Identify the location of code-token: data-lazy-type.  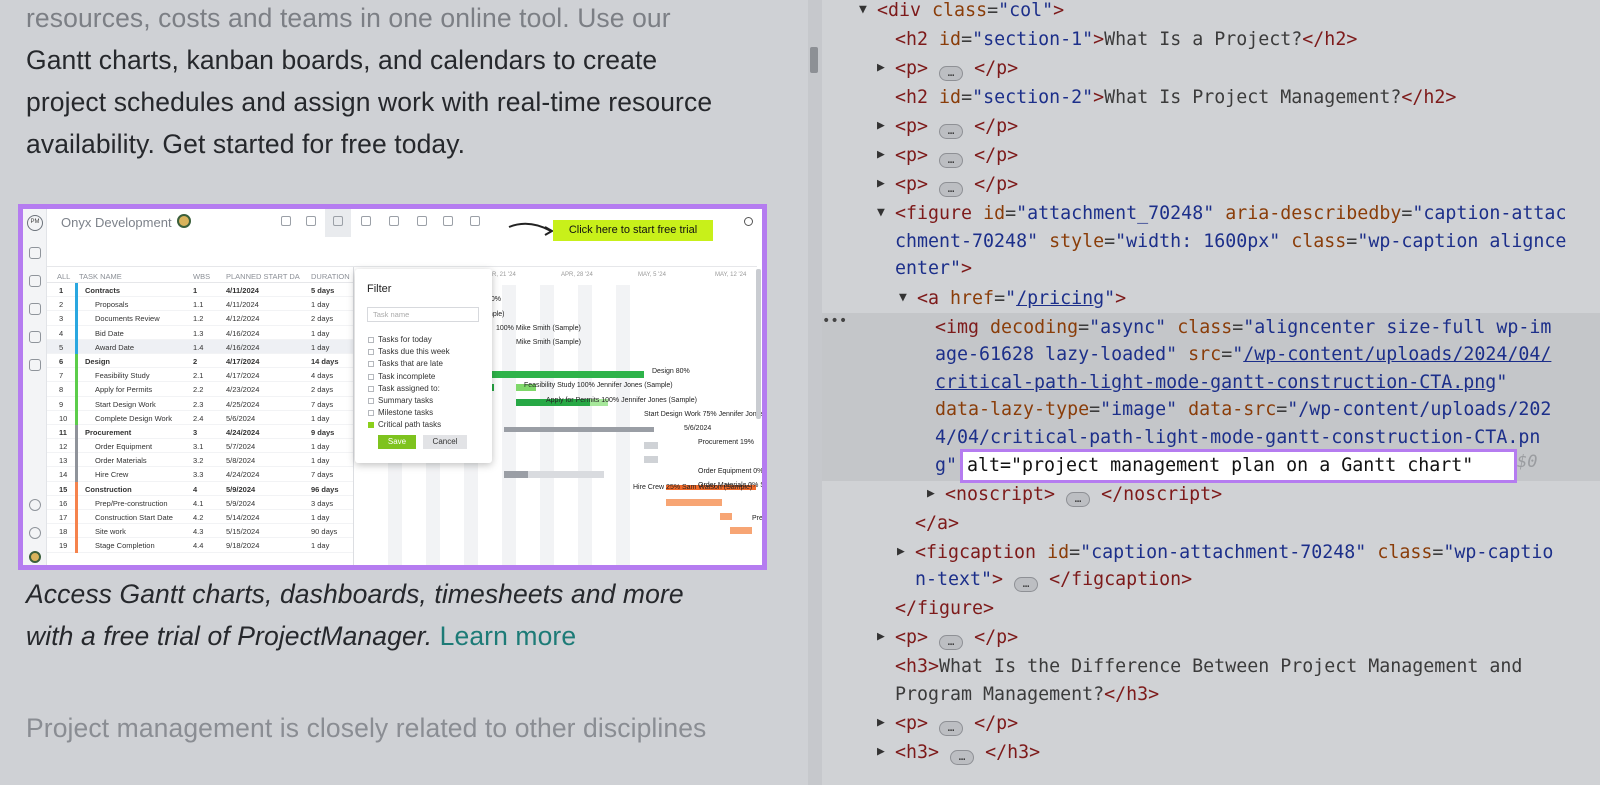
(1012, 409).